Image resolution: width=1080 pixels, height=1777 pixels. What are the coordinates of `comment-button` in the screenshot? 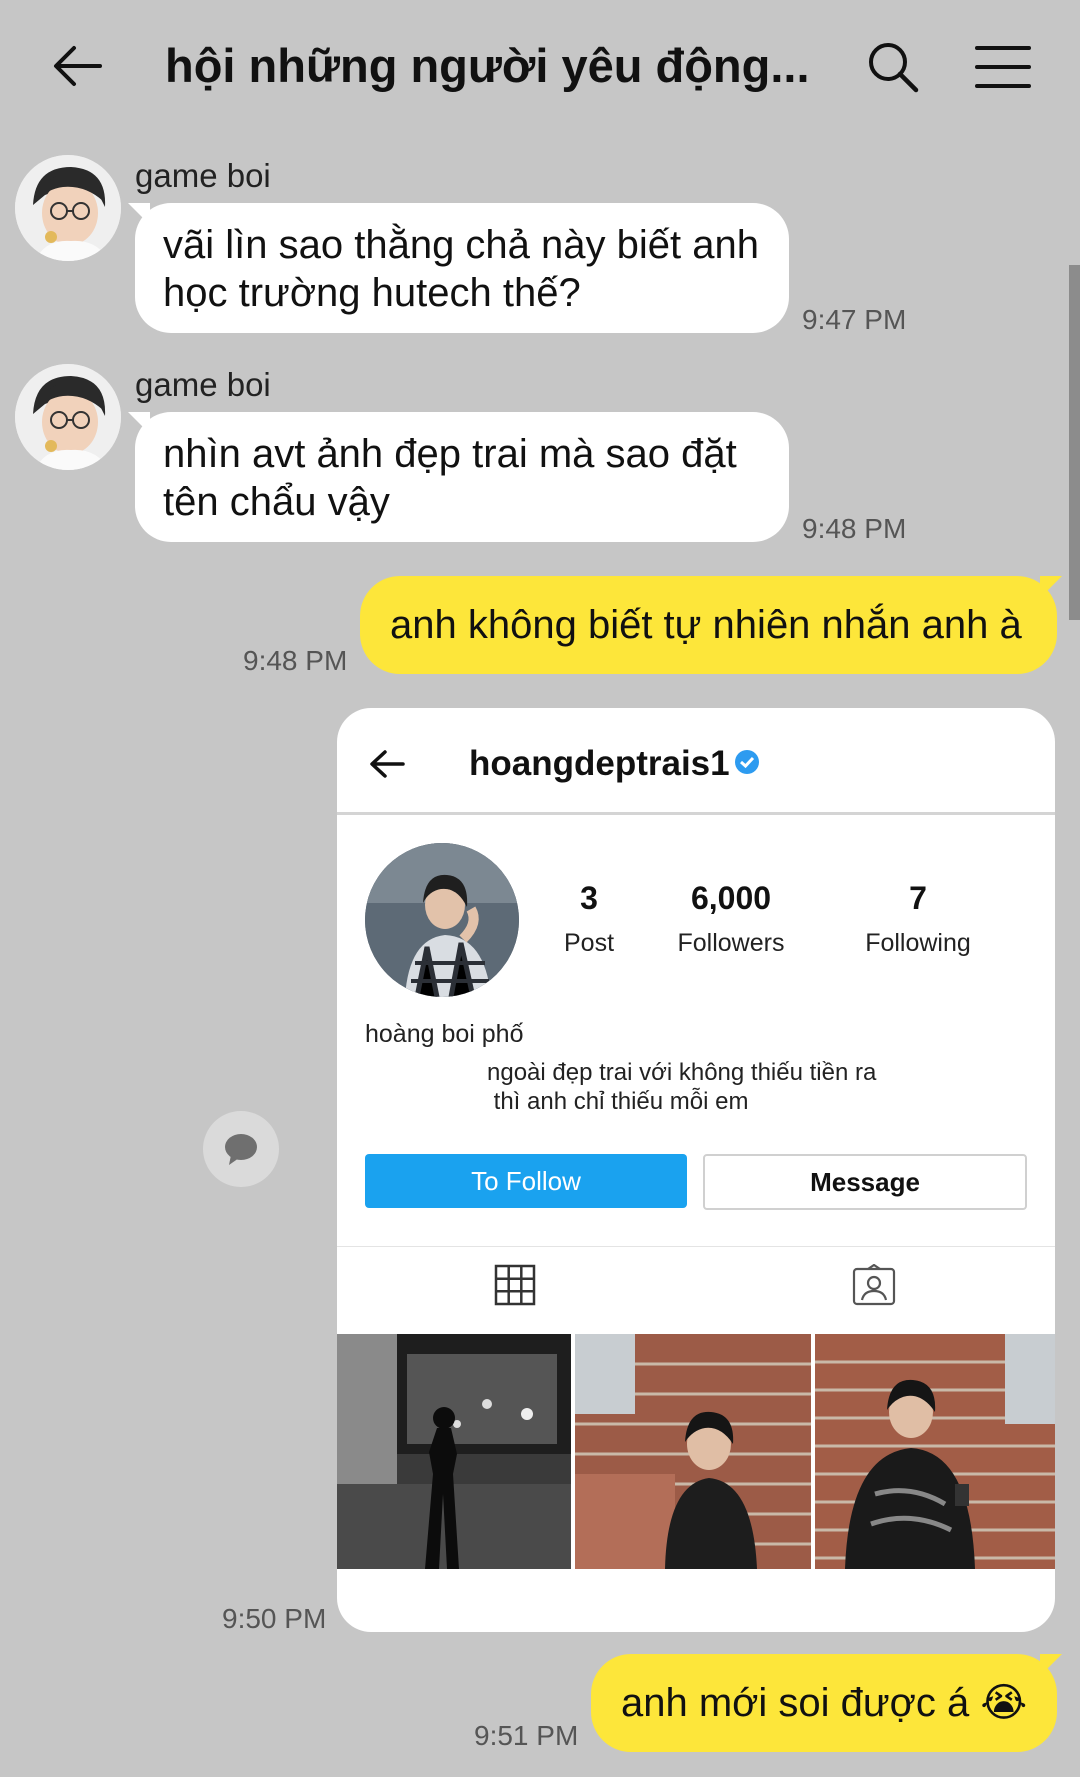 It's located at (241, 1149).